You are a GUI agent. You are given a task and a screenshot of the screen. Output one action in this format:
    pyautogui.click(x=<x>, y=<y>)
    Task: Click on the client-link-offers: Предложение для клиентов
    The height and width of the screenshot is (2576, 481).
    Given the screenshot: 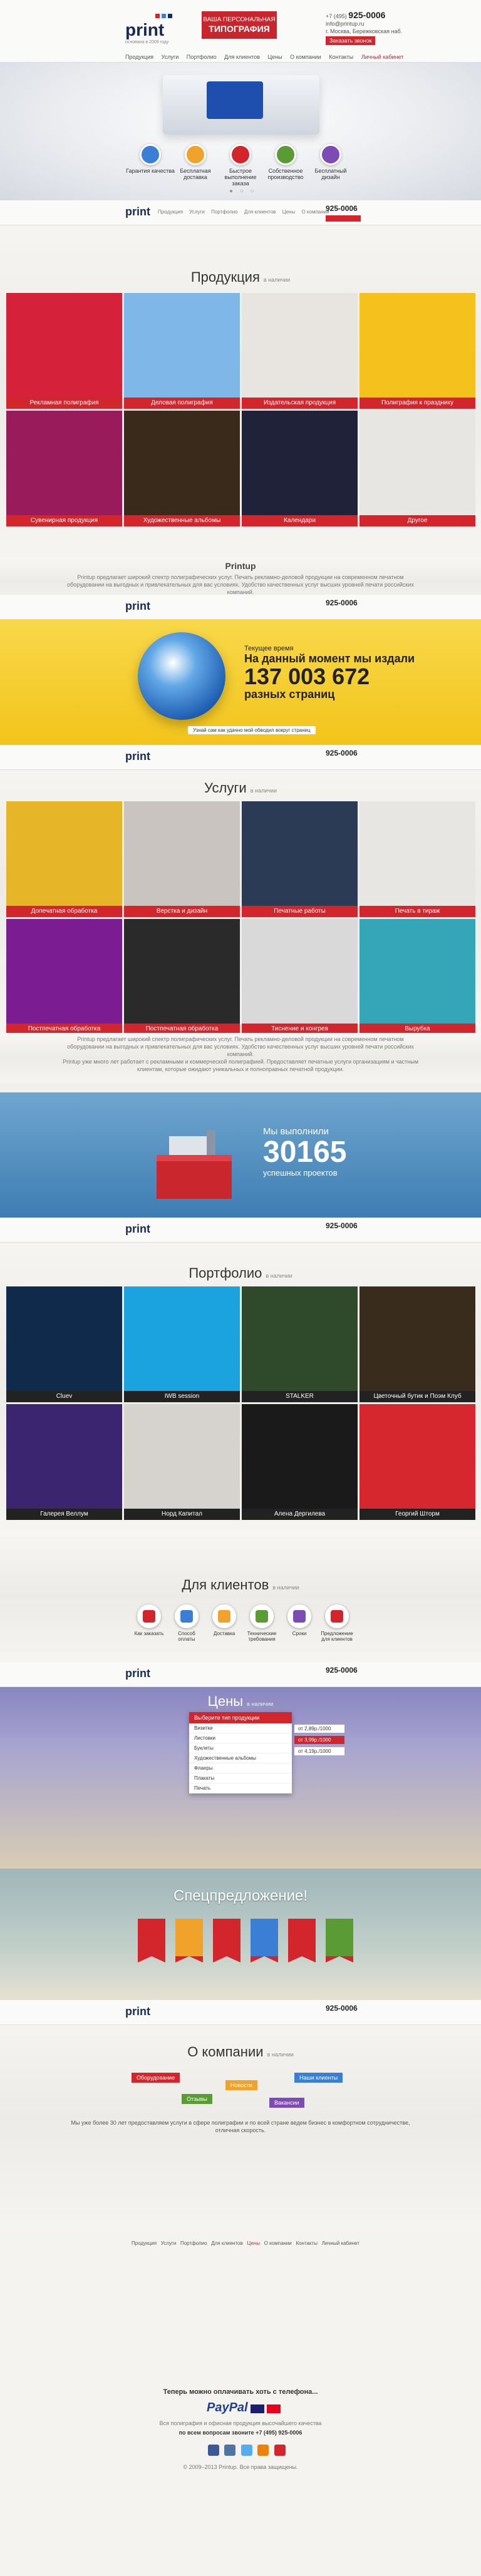 What is the action you would take?
    pyautogui.click(x=336, y=1623)
    